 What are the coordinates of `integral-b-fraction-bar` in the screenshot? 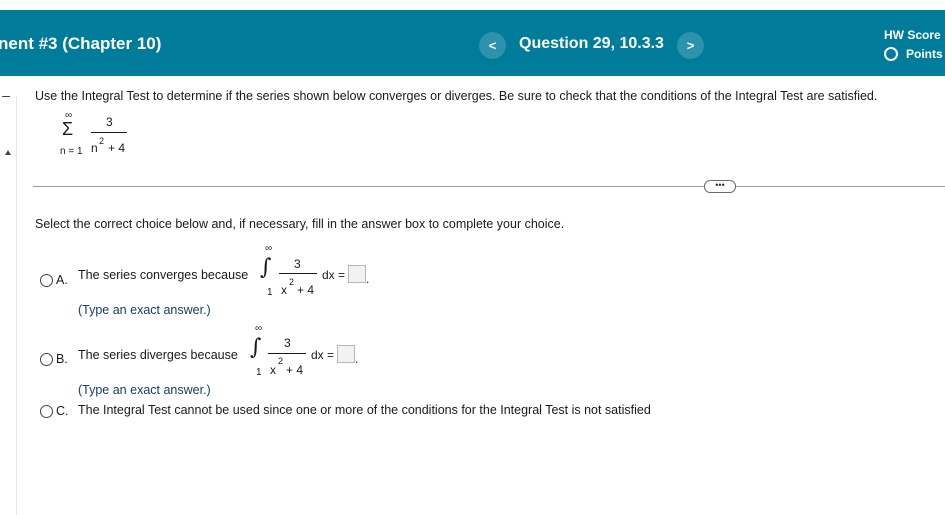 It's located at (287, 353).